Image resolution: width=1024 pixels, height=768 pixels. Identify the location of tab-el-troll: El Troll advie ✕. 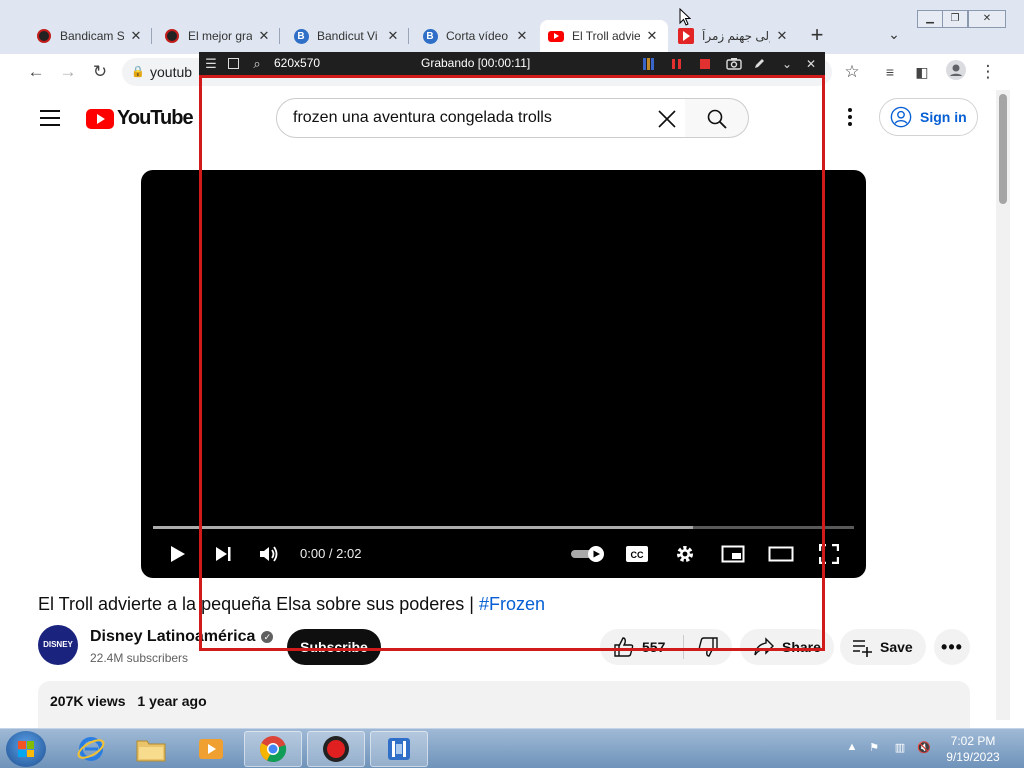
(604, 36).